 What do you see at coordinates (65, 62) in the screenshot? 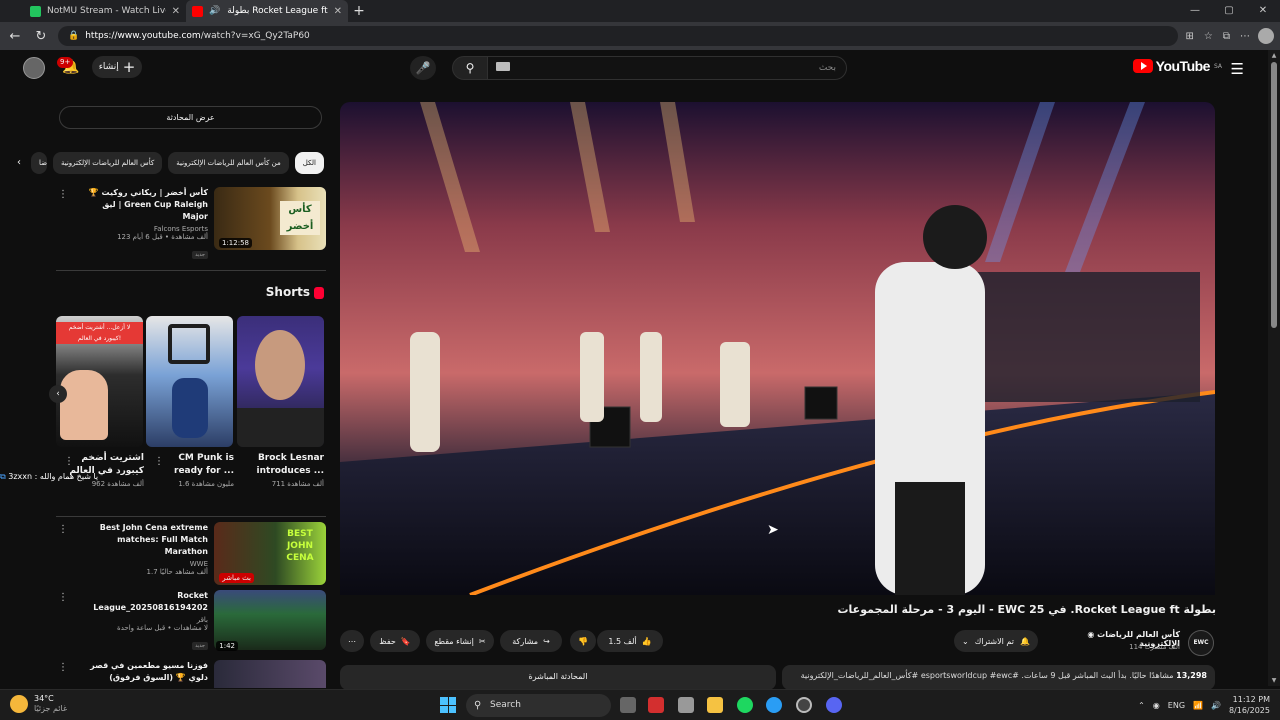
I see `notification-count-badge: 9+` at bounding box center [65, 62].